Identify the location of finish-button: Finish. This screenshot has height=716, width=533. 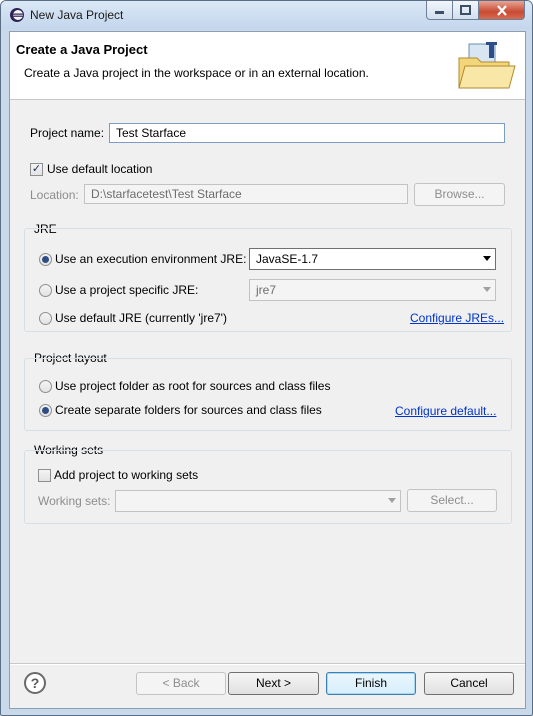
(371, 683).